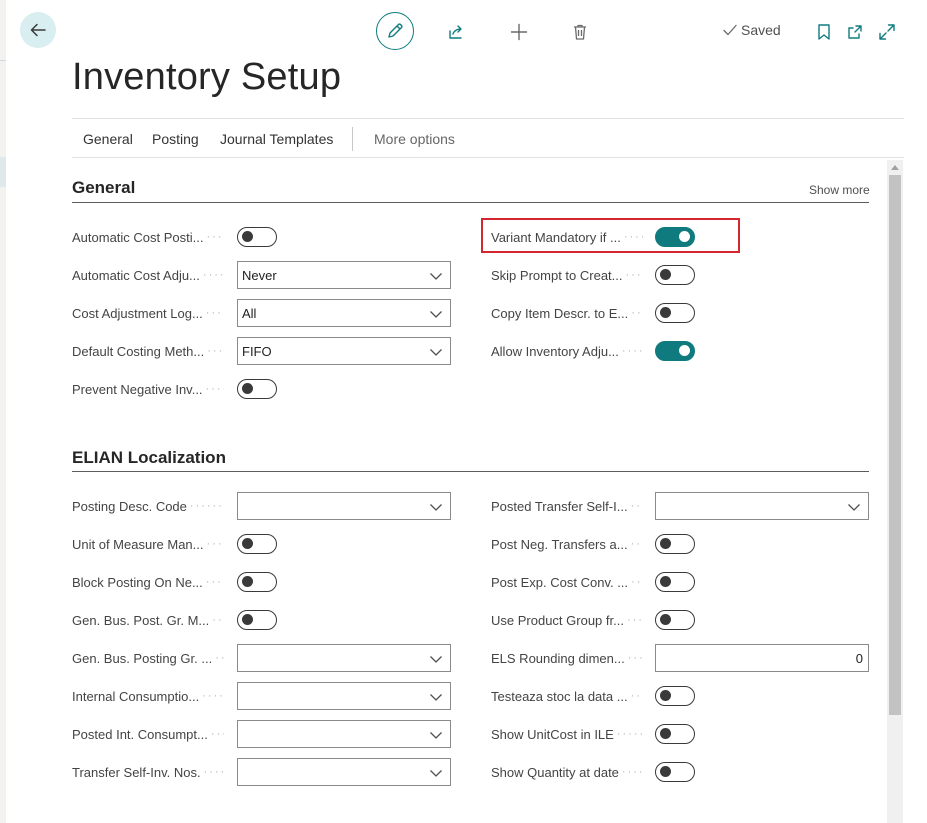  I want to click on allow-inventory-adjustment-label: Allow Inventory Adju...·······, so click(567, 351).